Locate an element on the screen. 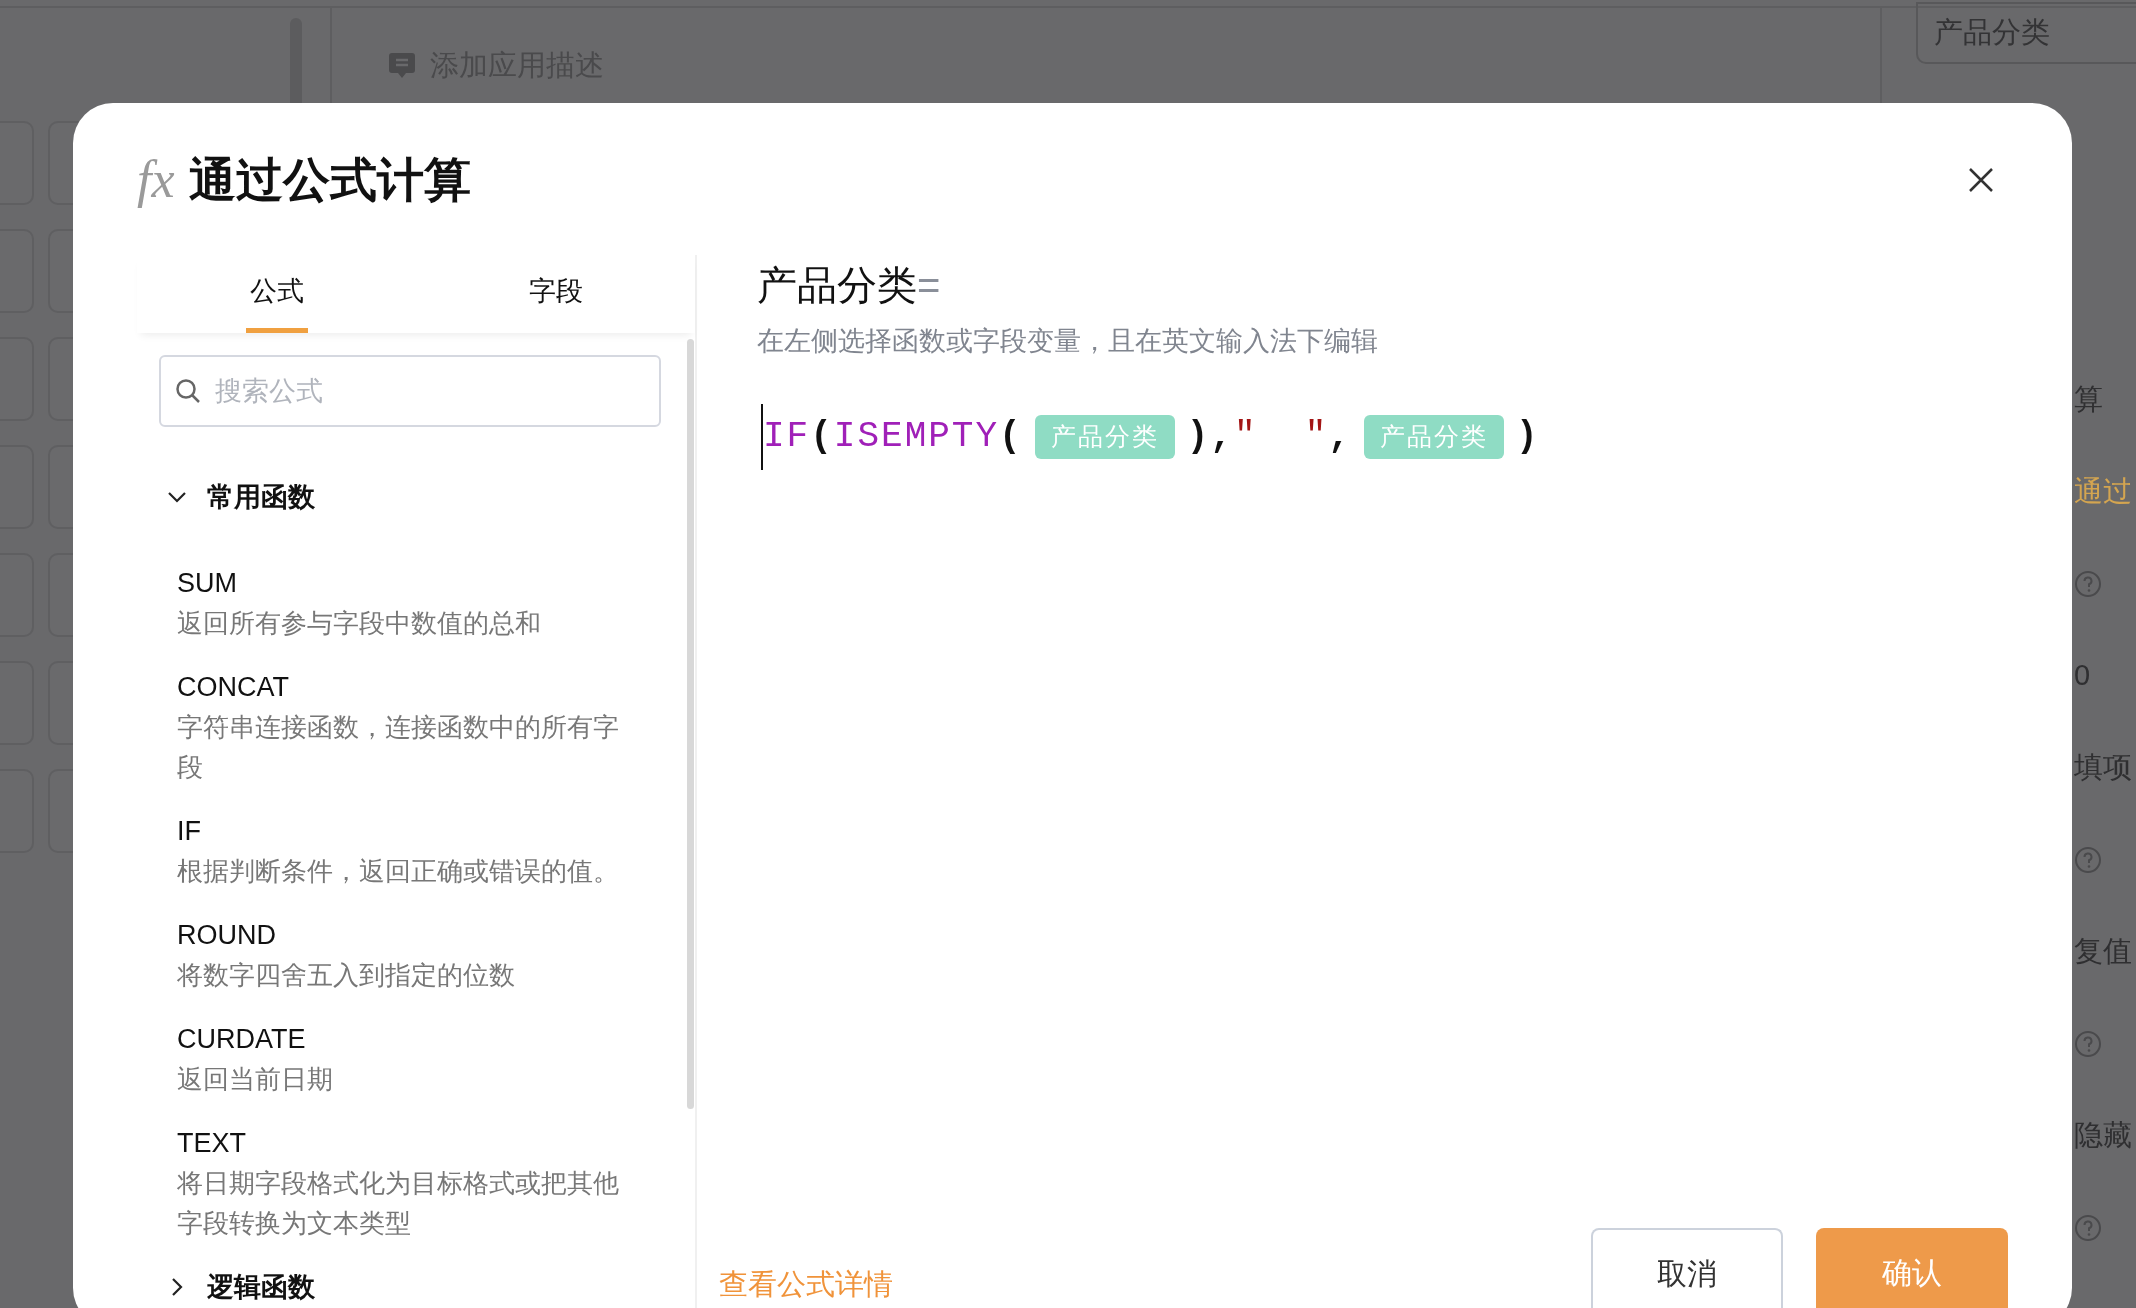 The image size is (2136, 1308). function-name: SUM is located at coordinates (425, 583).